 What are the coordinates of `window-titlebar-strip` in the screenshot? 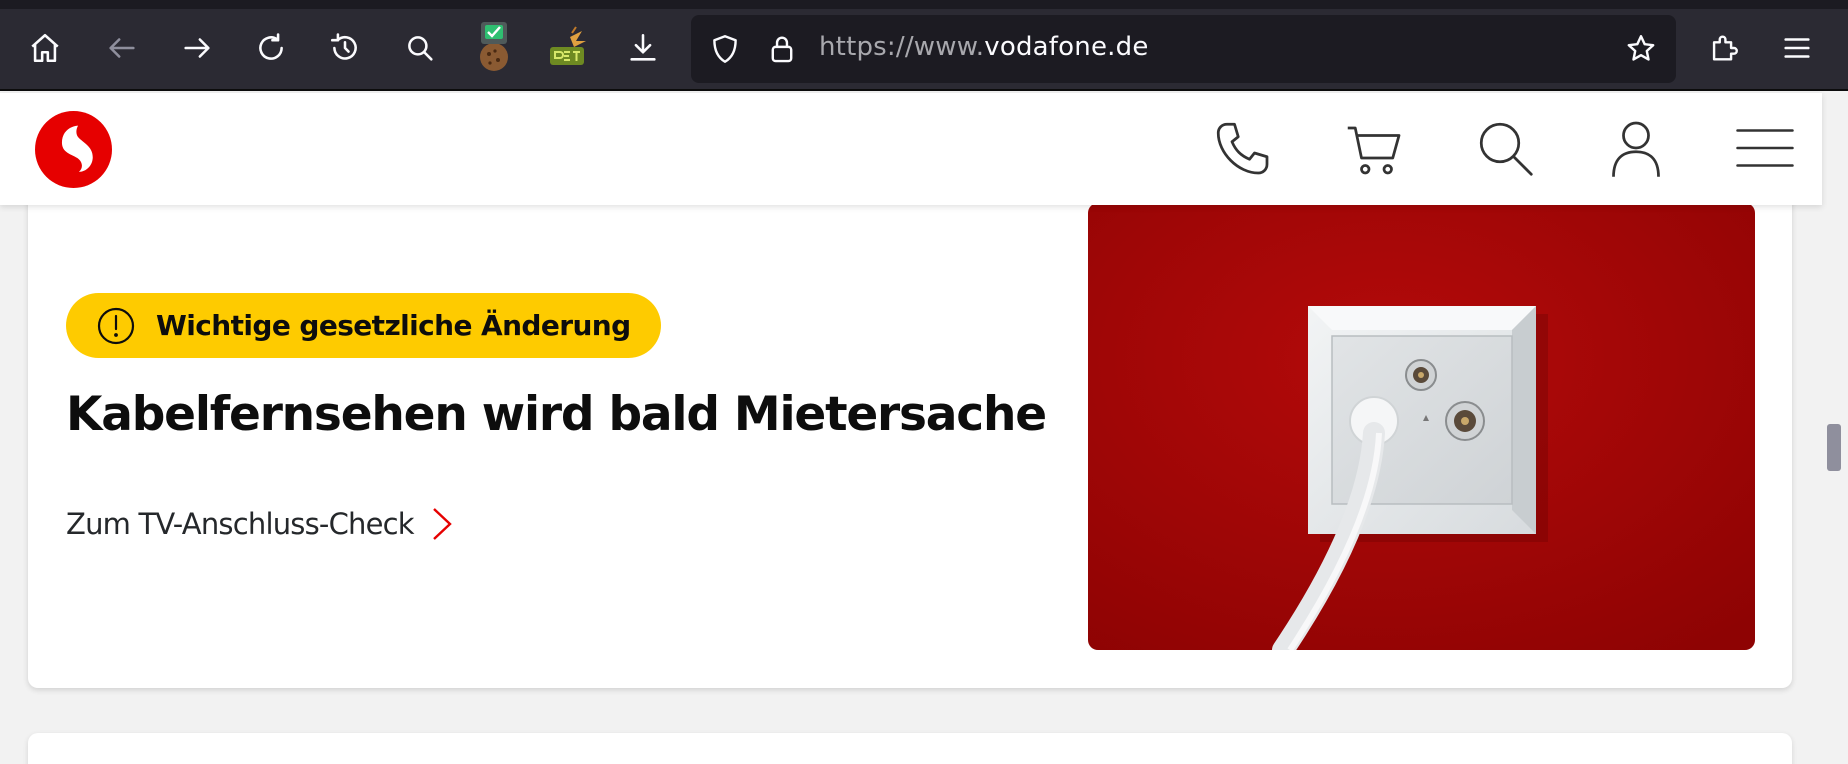 It's located at (924, 4).